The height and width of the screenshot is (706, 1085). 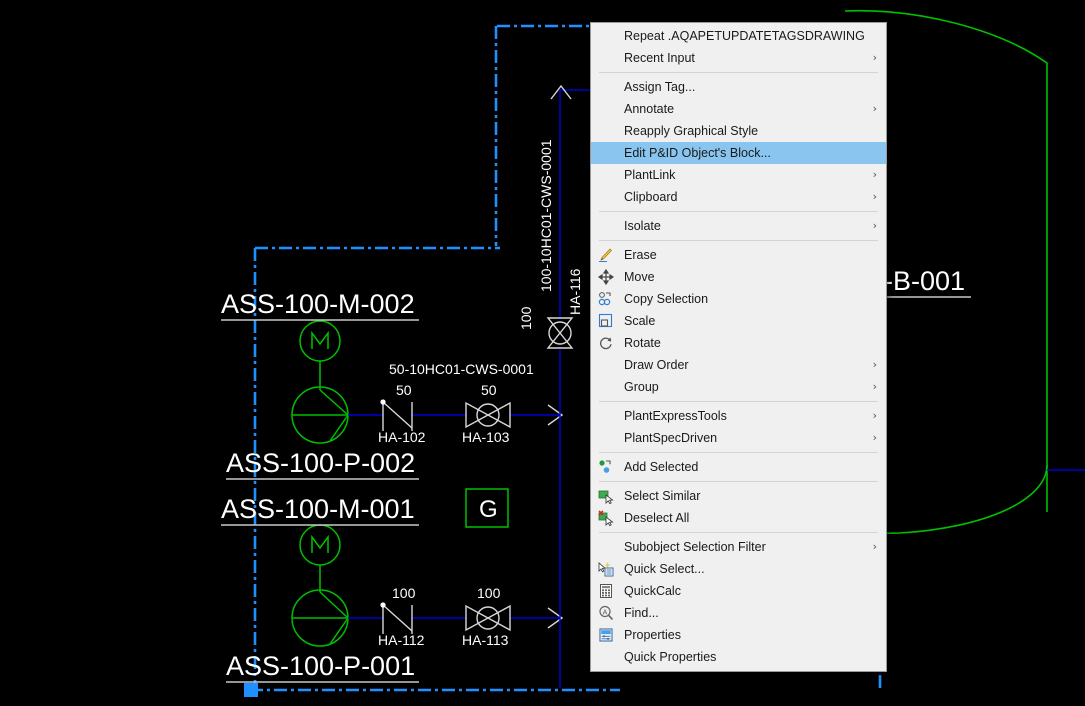 I want to click on svg-text: A, so click(x=605, y=613).